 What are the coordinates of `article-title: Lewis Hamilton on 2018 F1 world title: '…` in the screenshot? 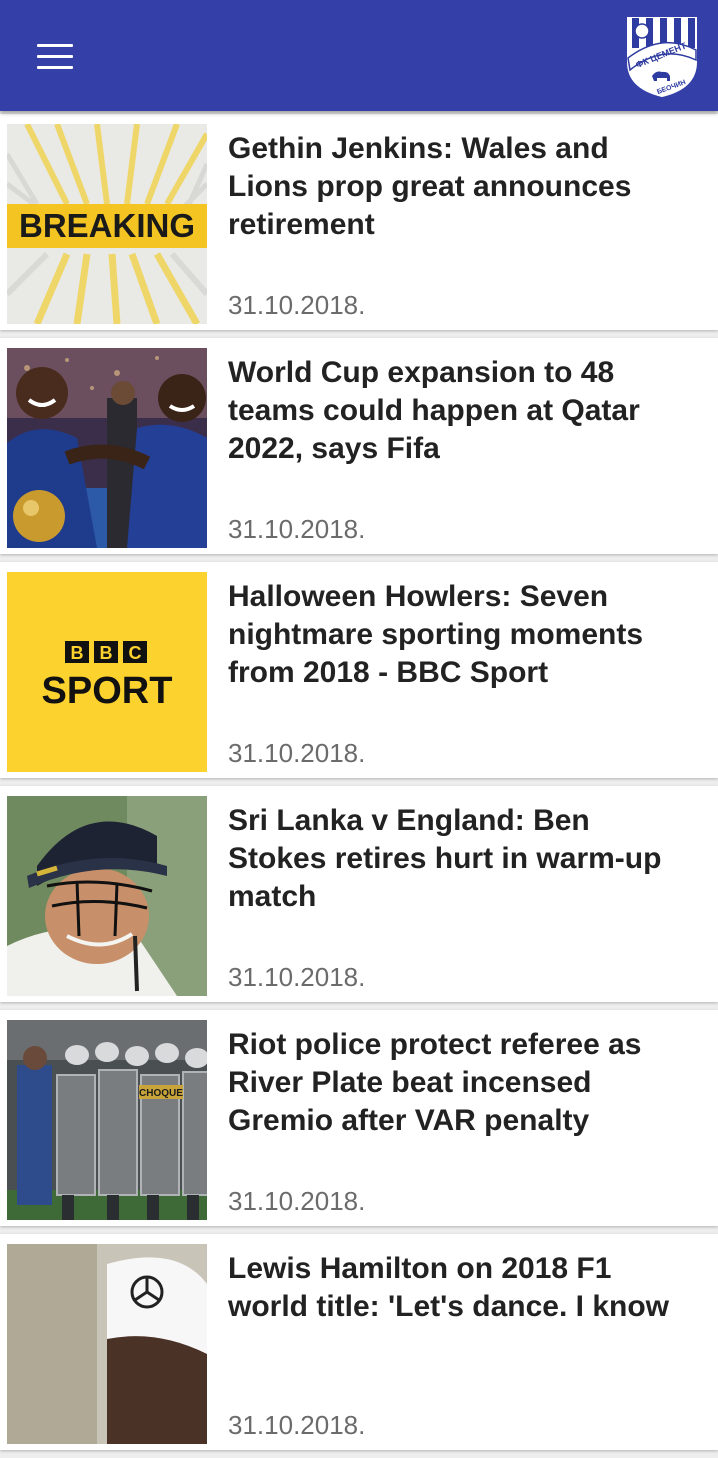 It's located at (448, 1287).